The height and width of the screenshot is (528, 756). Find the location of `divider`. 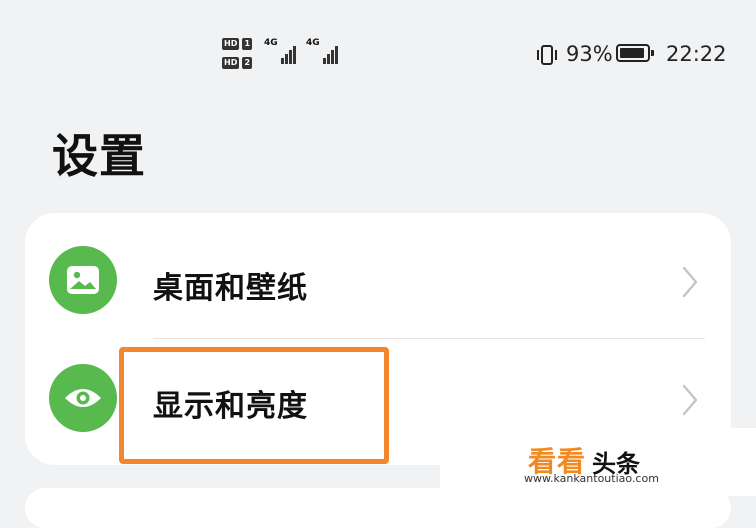

divider is located at coordinates (429, 338).